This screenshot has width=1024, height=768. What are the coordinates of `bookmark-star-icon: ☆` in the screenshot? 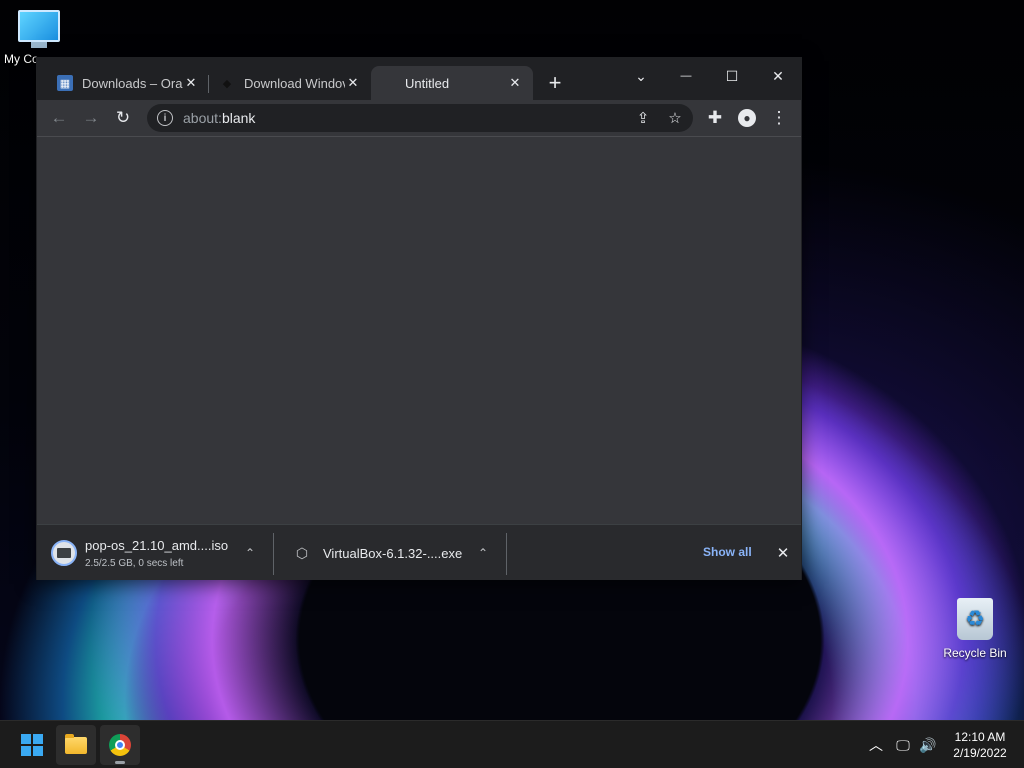 It's located at (675, 118).